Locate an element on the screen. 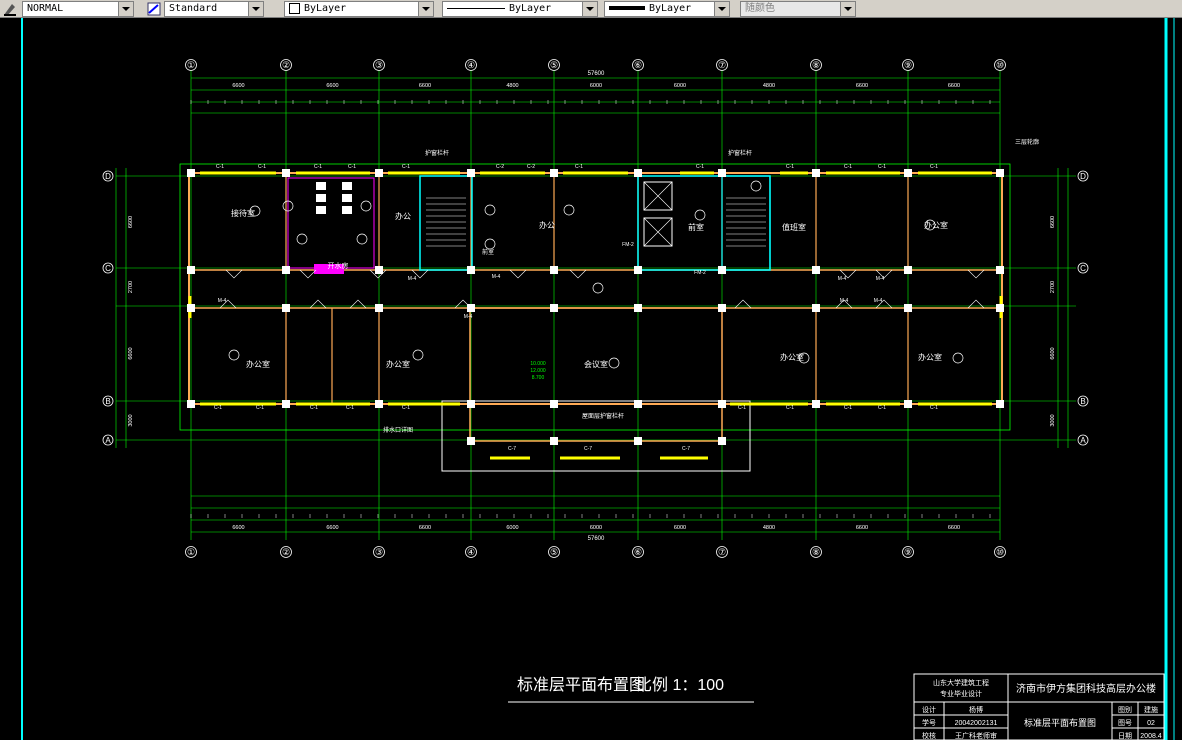 Image resolution: width=1182 pixels, height=740 pixels. dim-overall-top: 57600 is located at coordinates (596, 74).